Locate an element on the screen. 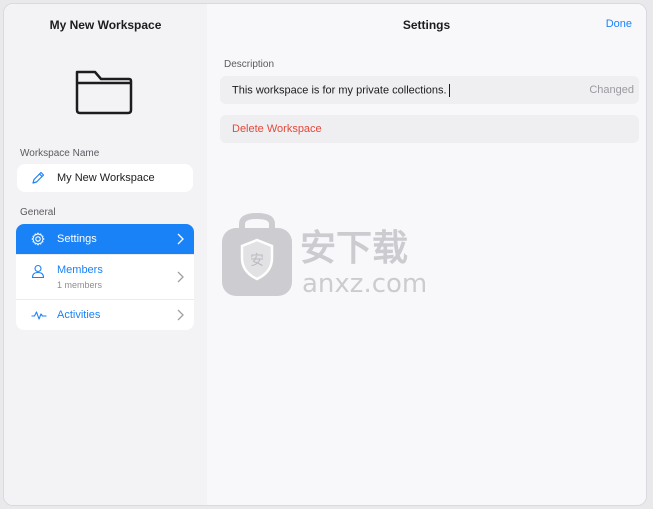 Image resolution: width=653 pixels, height=509 pixels. watermark-cn-text: 安下载 is located at coordinates (354, 248).